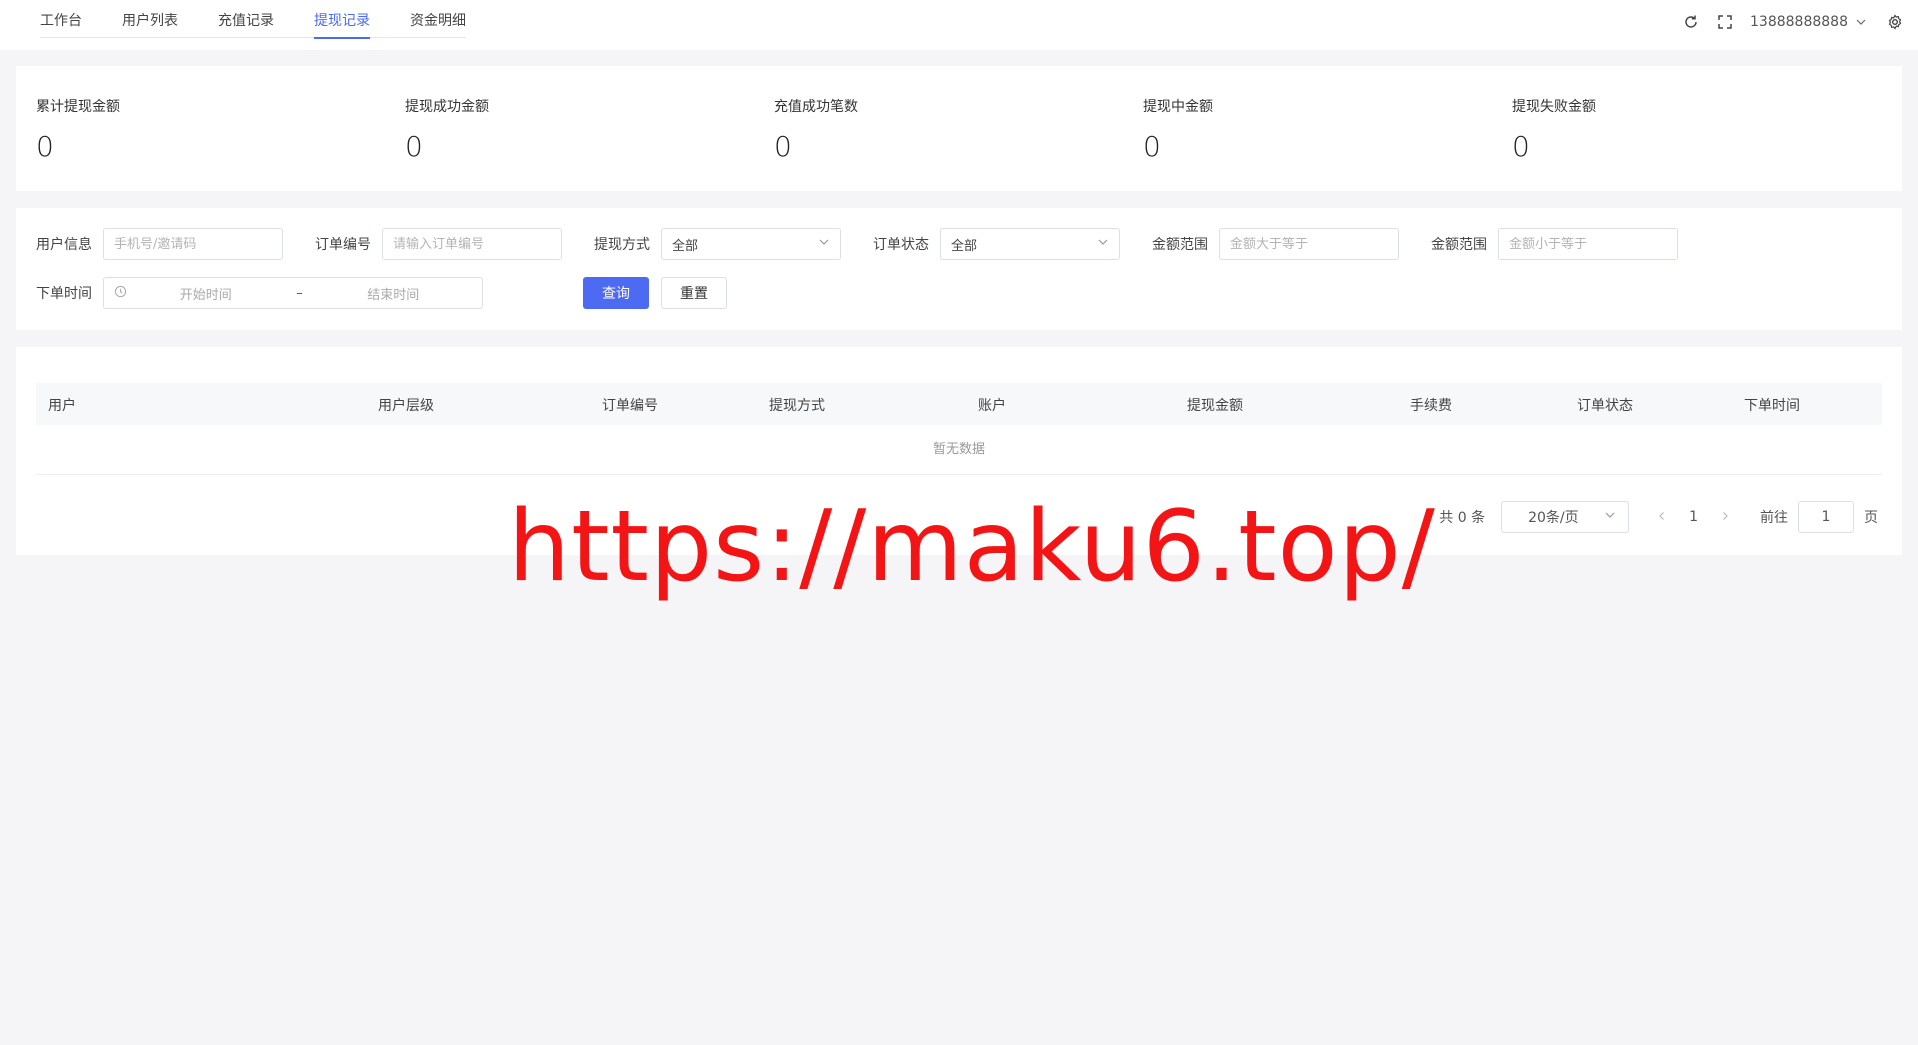 Image resolution: width=1918 pixels, height=1045 pixels. Describe the element at coordinates (622, 245) in the screenshot. I see `filter-label: 提现方式` at that location.